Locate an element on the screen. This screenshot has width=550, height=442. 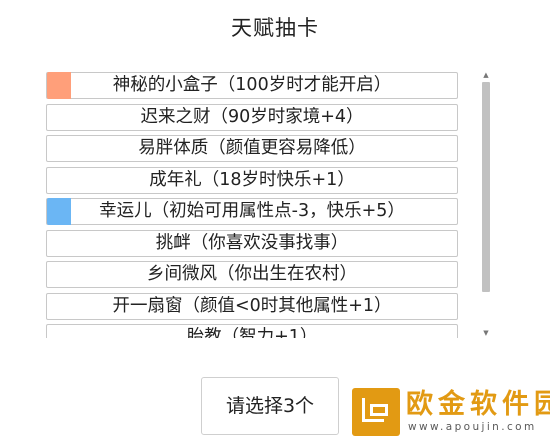
talent-card-label: 开一扇窗（颜值<0时其他属性+1） is located at coordinates (252, 305).